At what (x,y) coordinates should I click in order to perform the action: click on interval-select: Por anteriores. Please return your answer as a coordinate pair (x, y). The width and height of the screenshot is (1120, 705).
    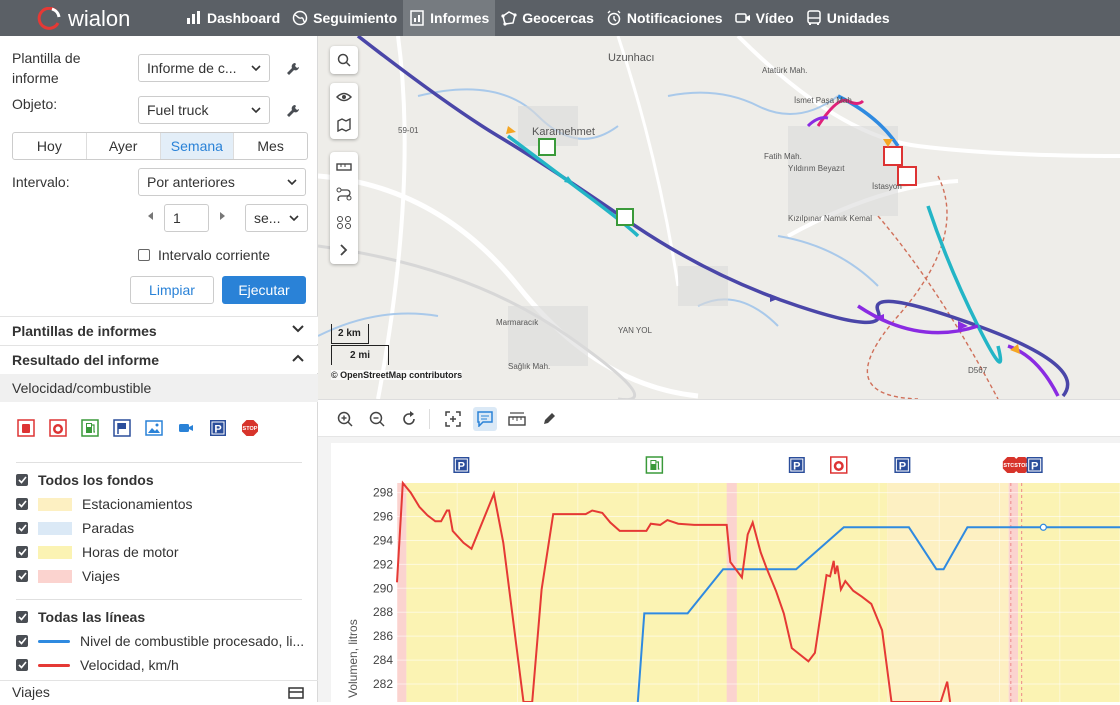
    Looking at the image, I should click on (222, 182).